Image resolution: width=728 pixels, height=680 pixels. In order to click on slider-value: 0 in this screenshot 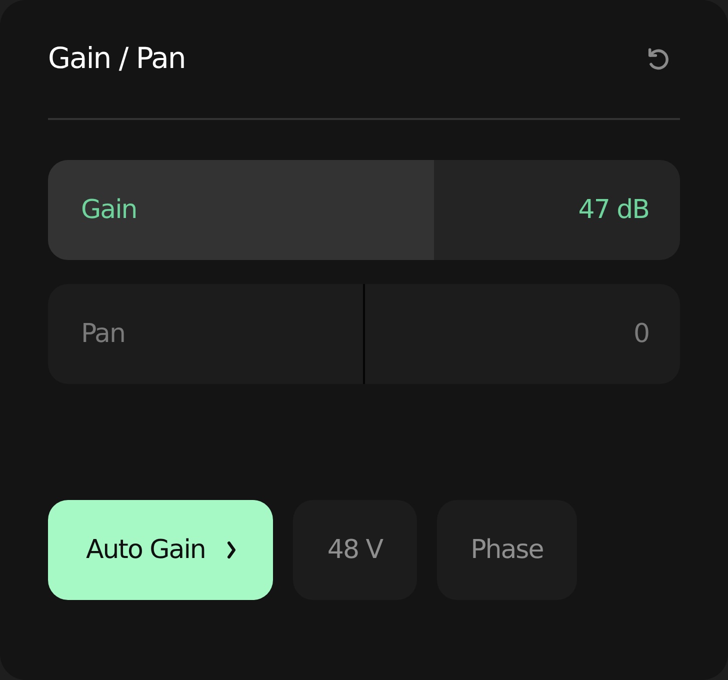, I will do `click(641, 334)`.